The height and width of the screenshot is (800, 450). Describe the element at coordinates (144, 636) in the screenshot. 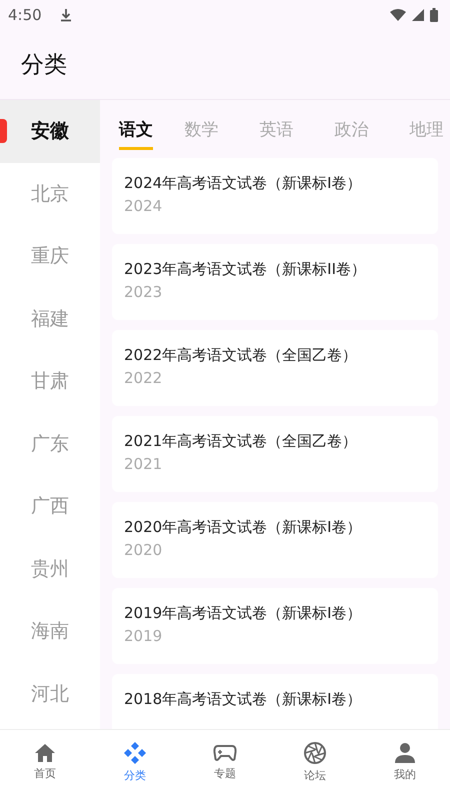

I see `paper-year: 2019` at that location.